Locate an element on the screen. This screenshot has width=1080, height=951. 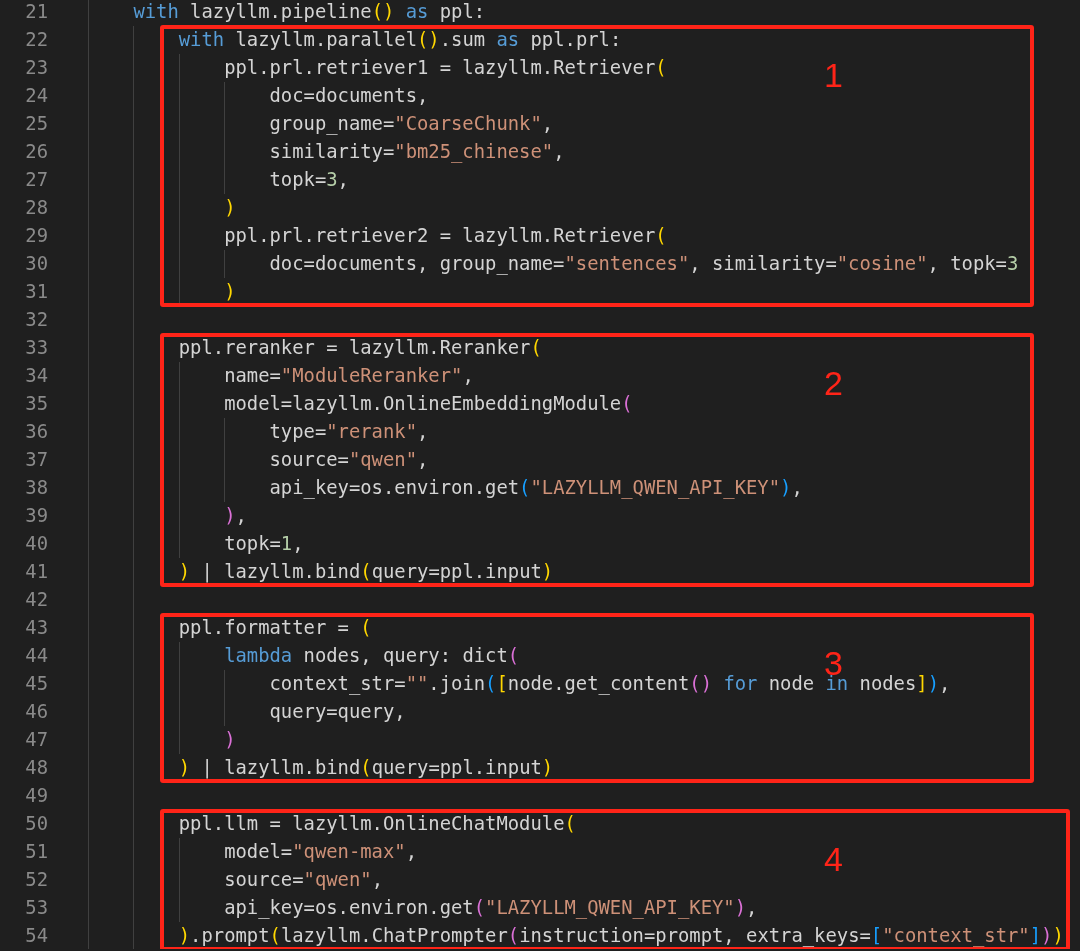
line-number: 52 is located at coordinates (36, 880).